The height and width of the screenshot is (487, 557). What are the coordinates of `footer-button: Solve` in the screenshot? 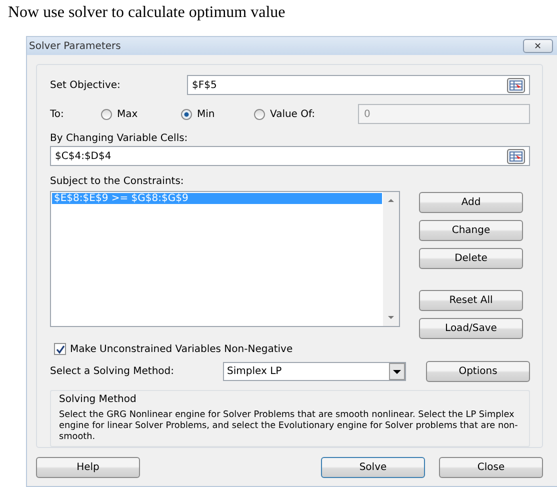 It's located at (373, 467).